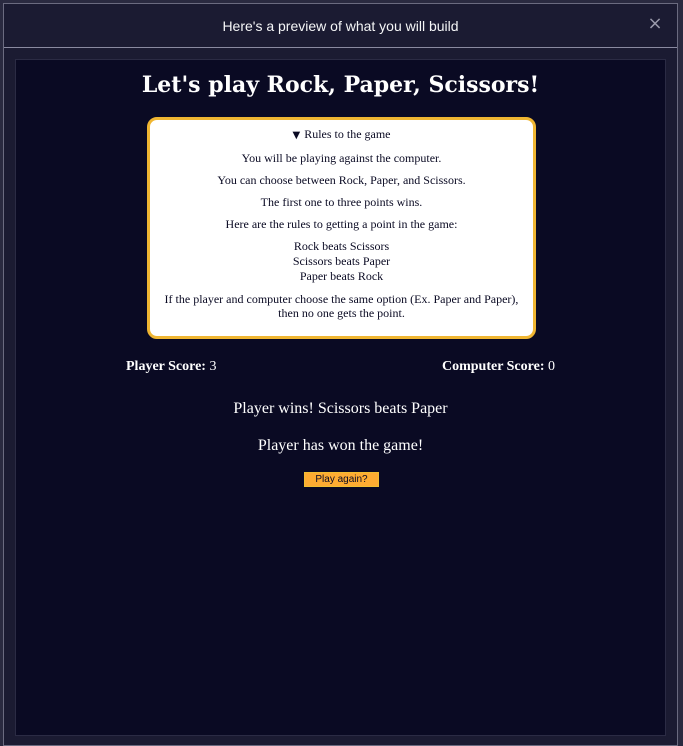 This screenshot has width=683, height=746. What do you see at coordinates (296, 135) in the screenshot?
I see `disclosure-triangle-icon: ▼` at bounding box center [296, 135].